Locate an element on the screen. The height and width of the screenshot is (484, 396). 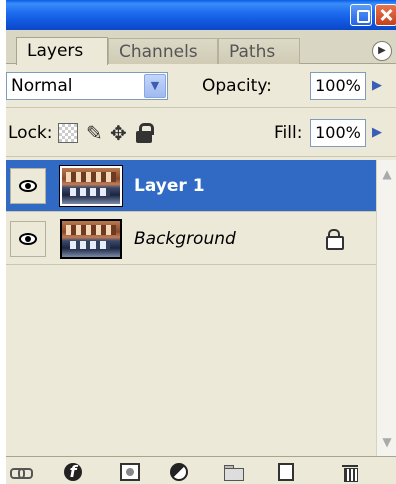
lock-label: Lock: is located at coordinates (30, 133).